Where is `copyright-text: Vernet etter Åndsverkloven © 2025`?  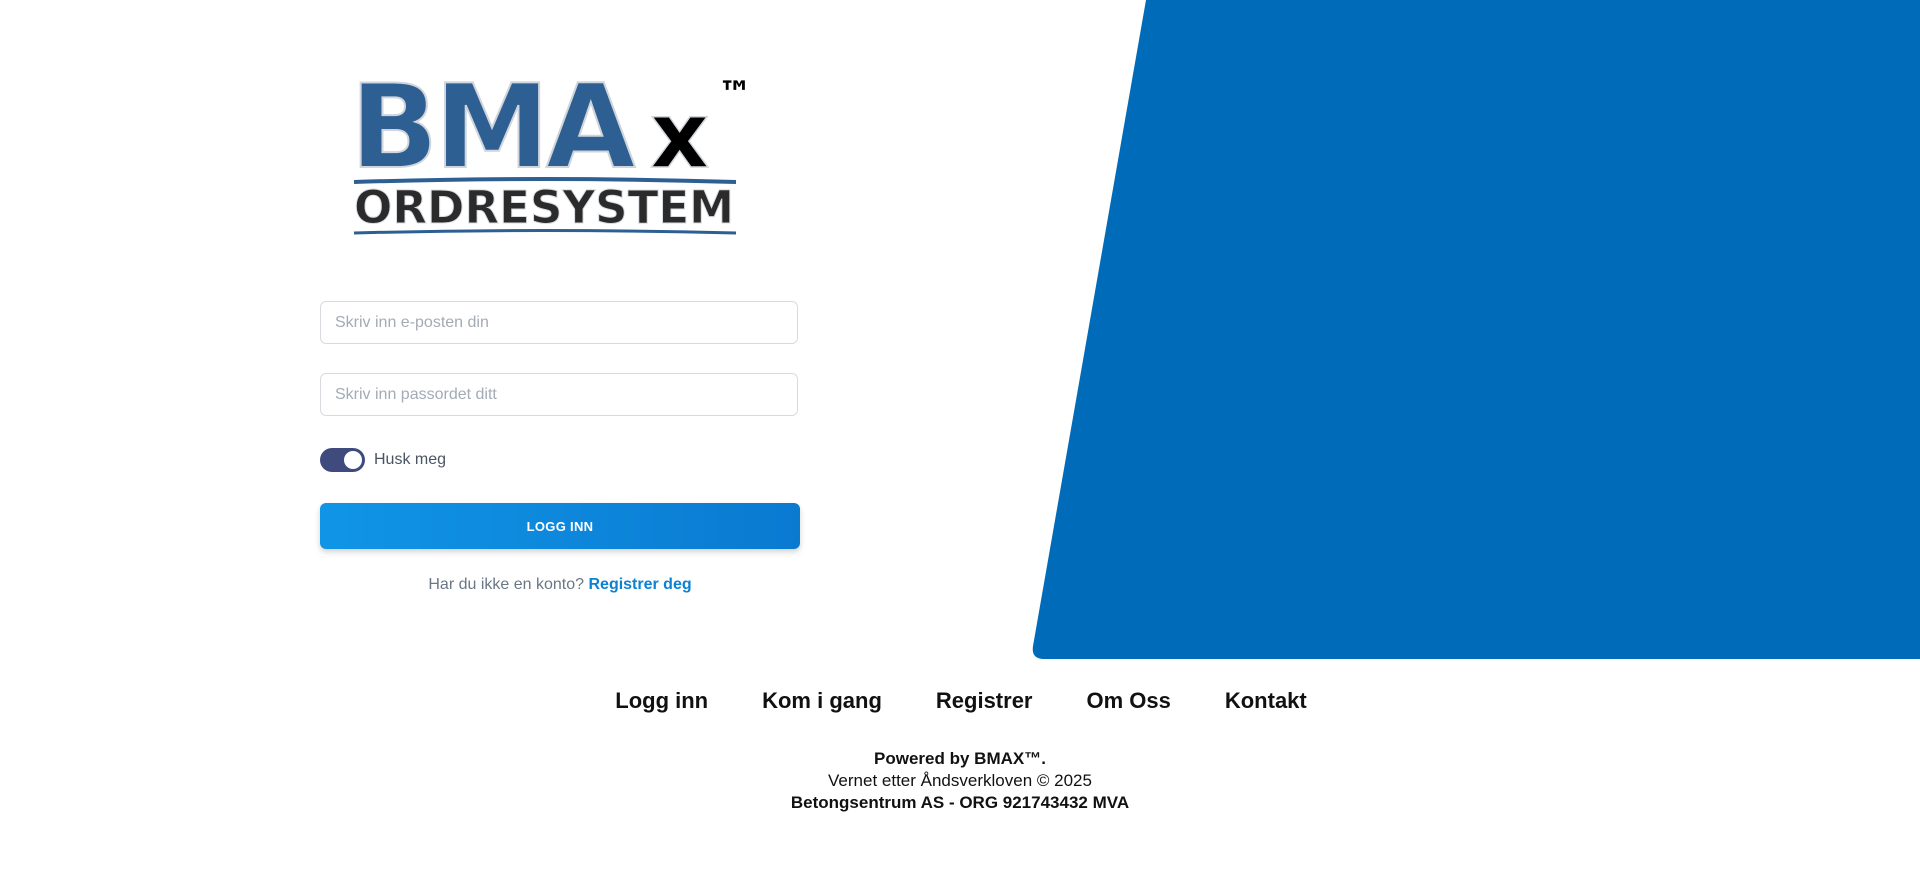 copyright-text: Vernet etter Åndsverkloven © 2025 is located at coordinates (960, 780).